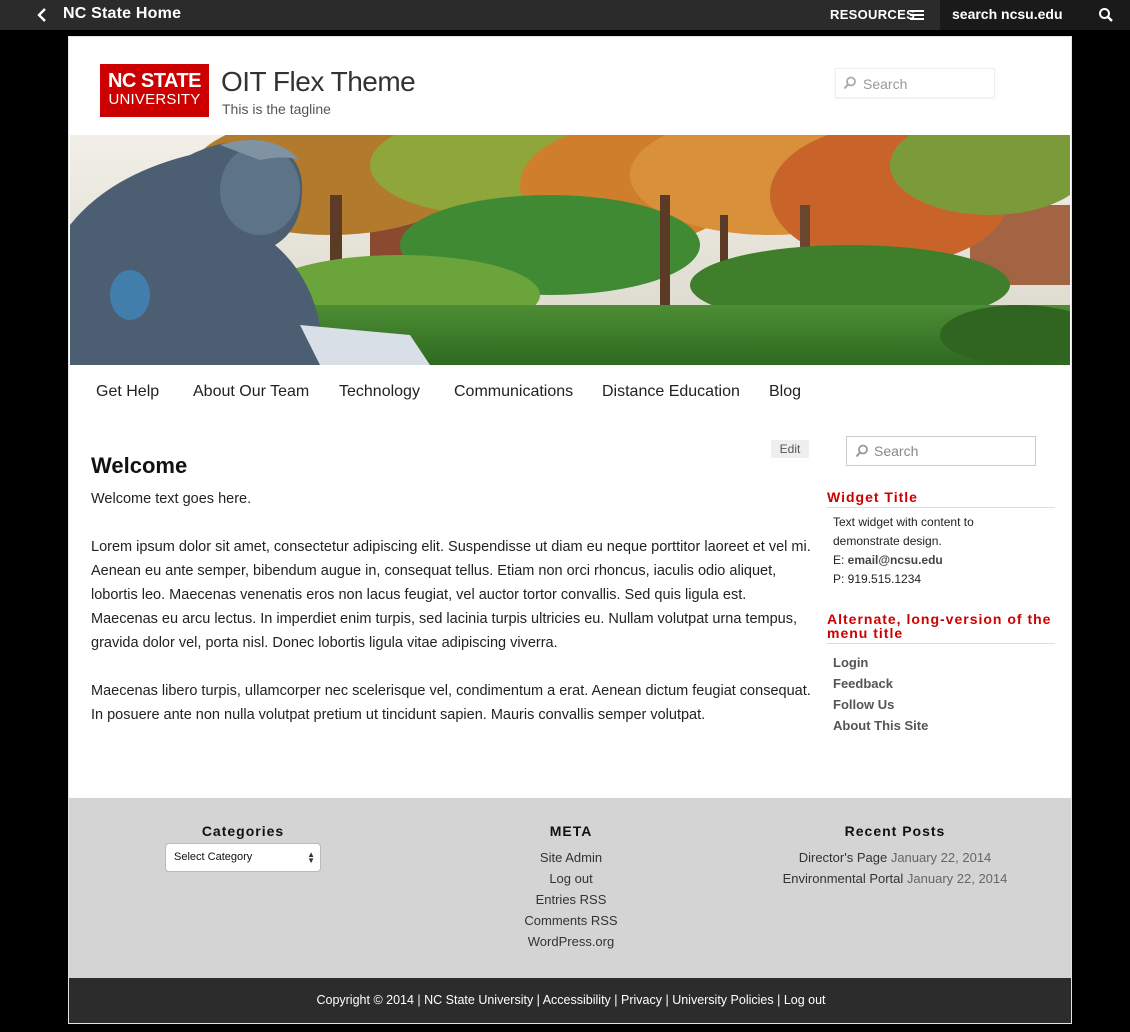 The image size is (1130, 1032). I want to click on sidebar-link-feedback: Feedback, so click(880, 683).